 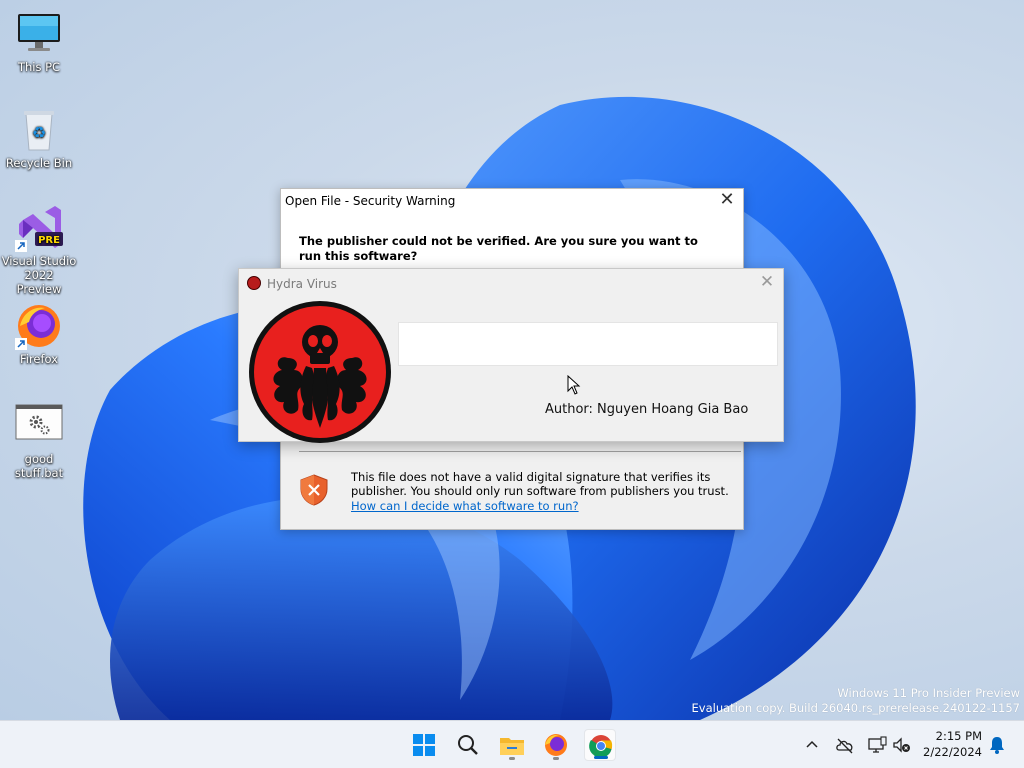 What do you see at coordinates (952, 752) in the screenshot?
I see `clock-date: 2/22/2024` at bounding box center [952, 752].